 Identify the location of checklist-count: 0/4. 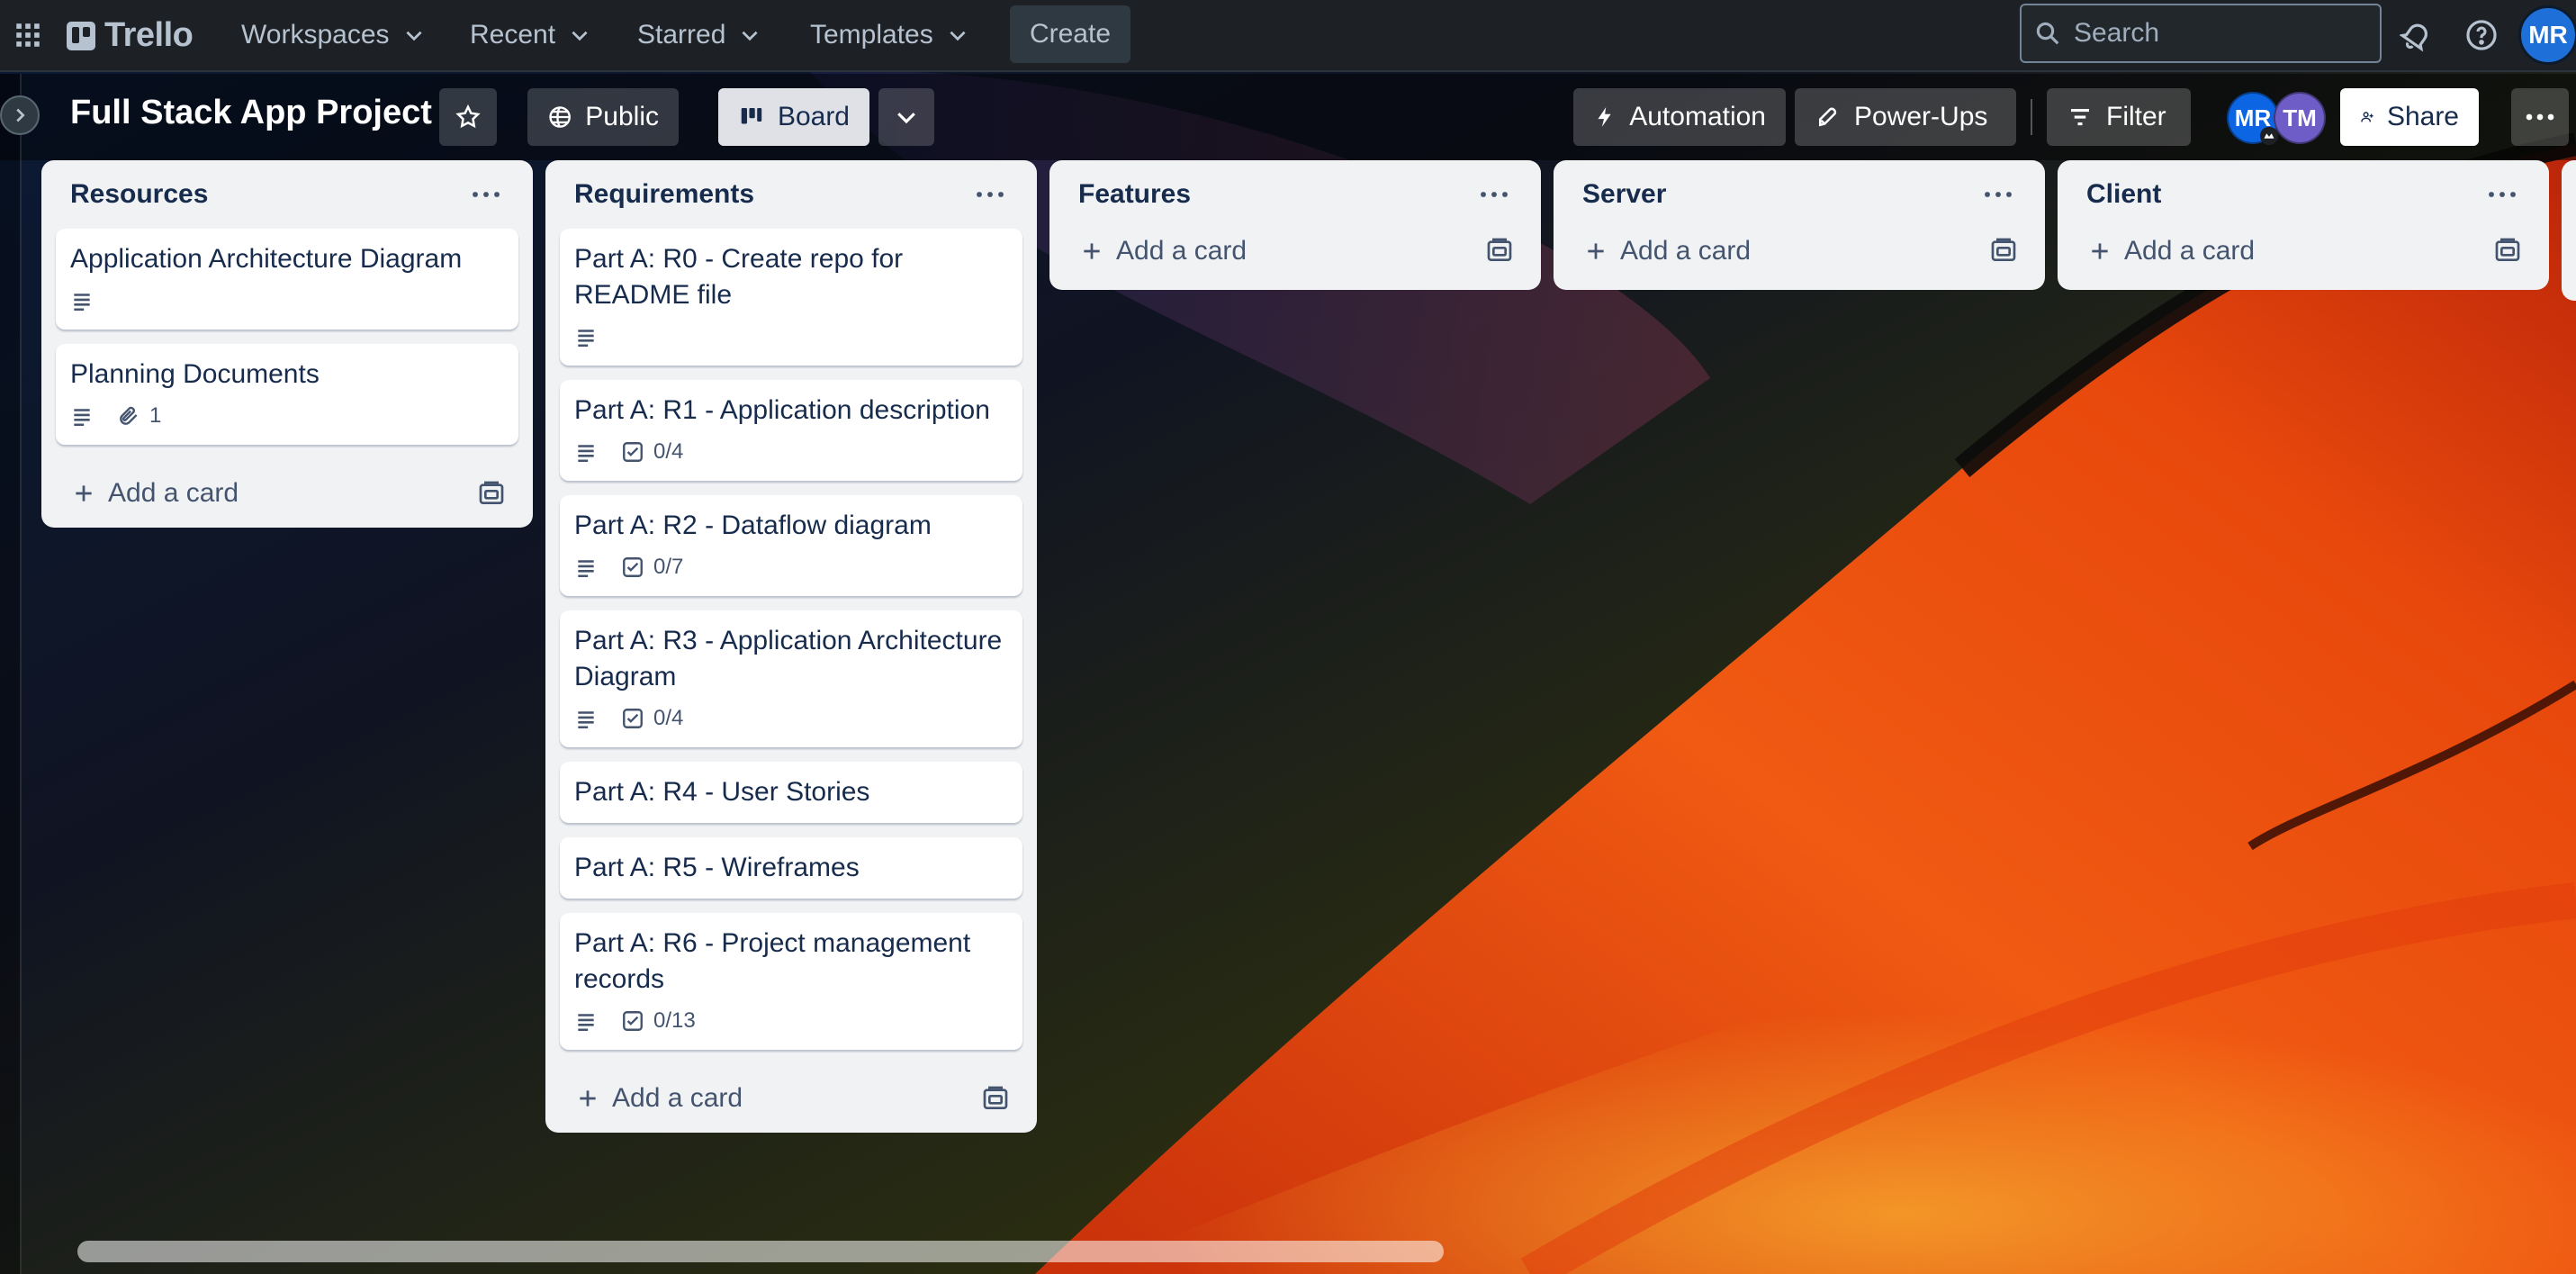
(668, 451).